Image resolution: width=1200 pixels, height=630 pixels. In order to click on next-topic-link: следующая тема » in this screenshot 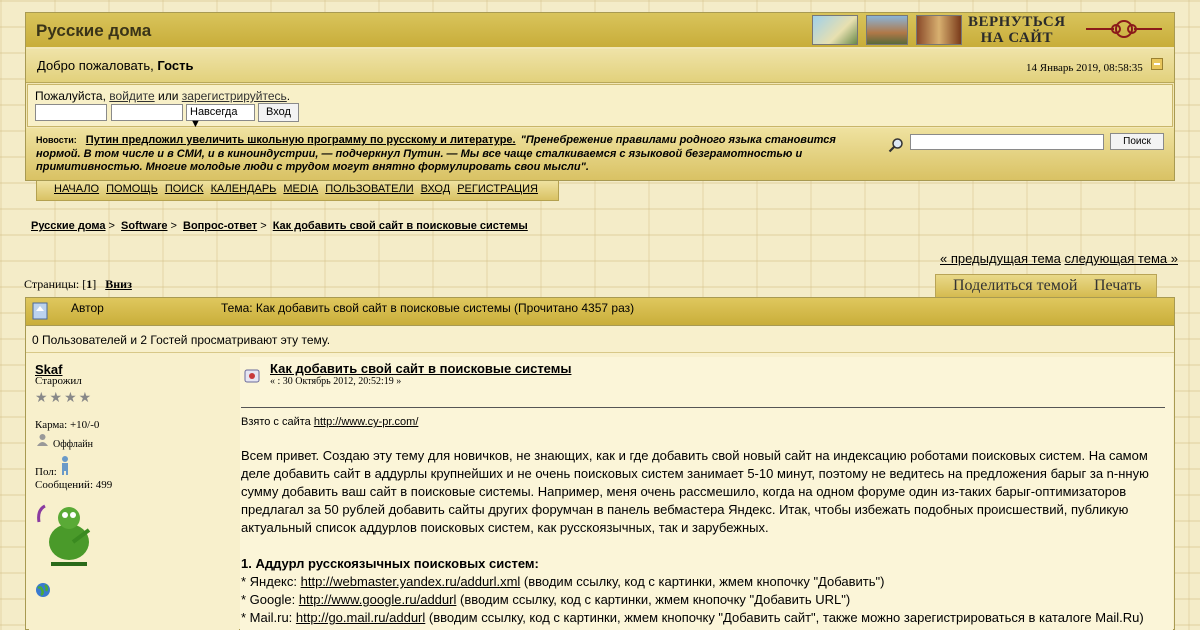, I will do `click(1121, 258)`.